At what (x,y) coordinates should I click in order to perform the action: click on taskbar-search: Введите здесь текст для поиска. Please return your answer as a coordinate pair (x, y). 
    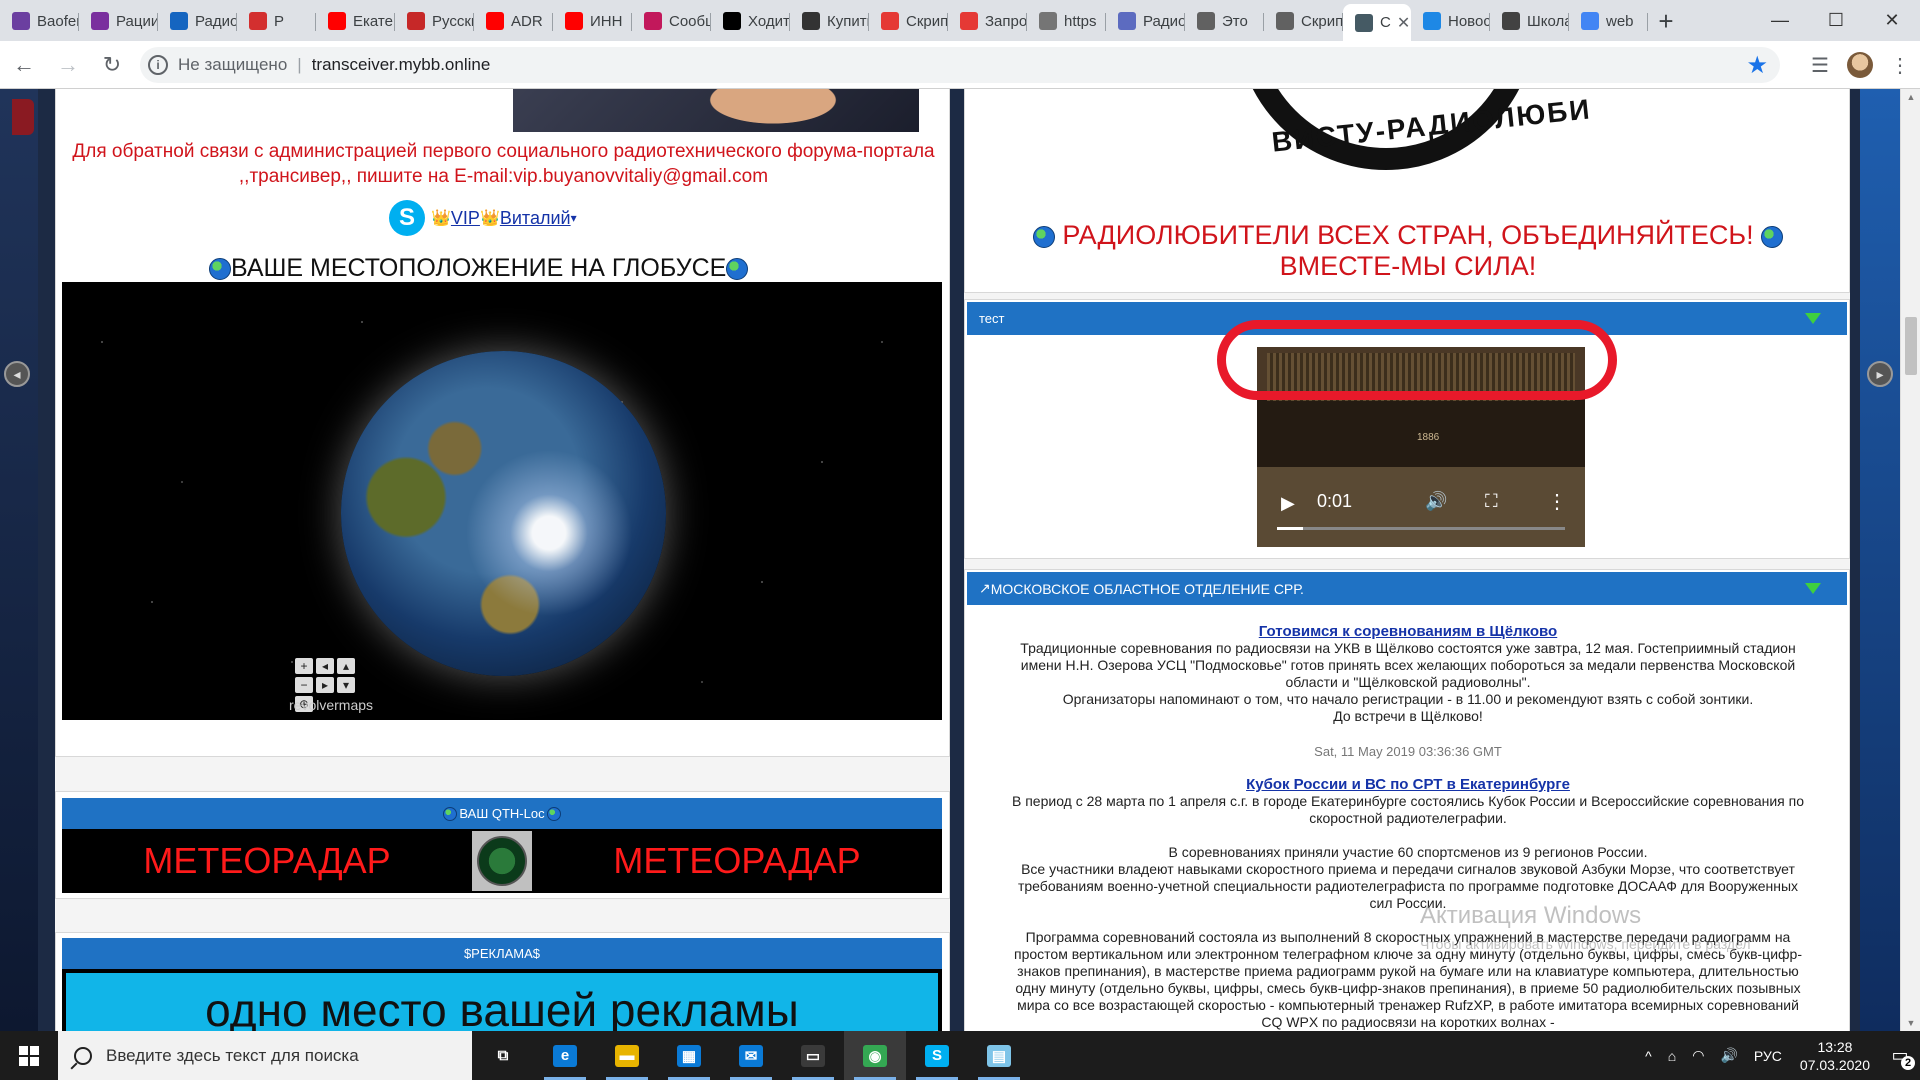
    Looking at the image, I should click on (265, 1055).